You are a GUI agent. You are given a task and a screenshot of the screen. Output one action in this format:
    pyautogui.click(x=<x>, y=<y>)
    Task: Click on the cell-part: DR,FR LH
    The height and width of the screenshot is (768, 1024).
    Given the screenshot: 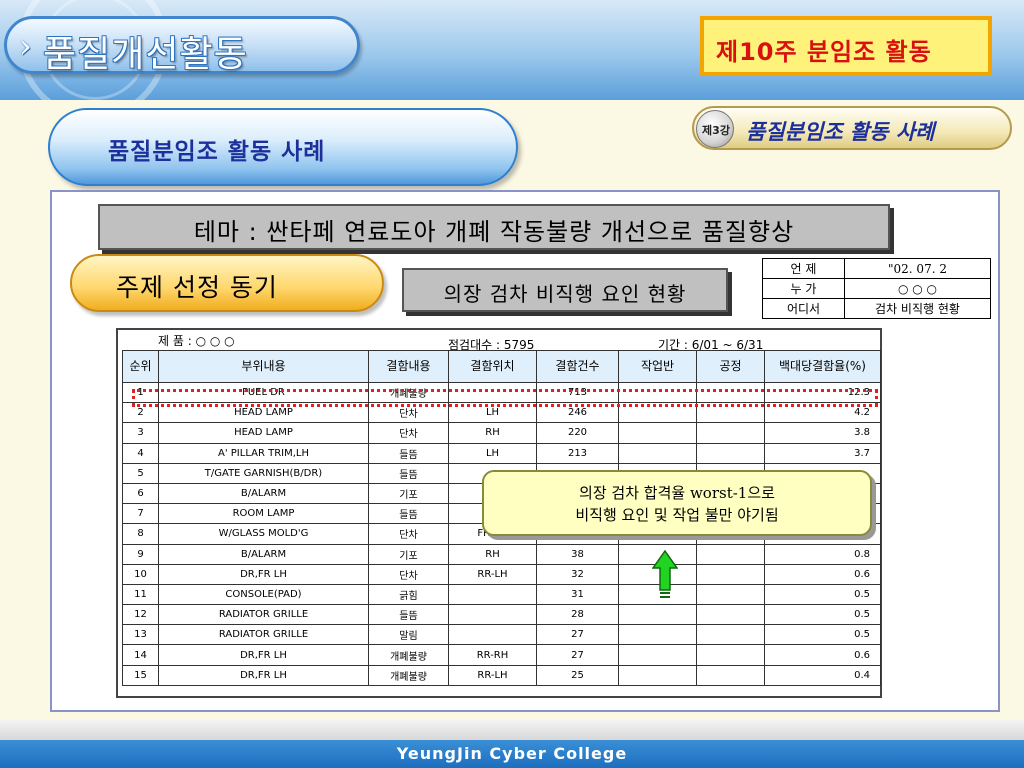 What is the action you would take?
    pyautogui.click(x=263, y=574)
    